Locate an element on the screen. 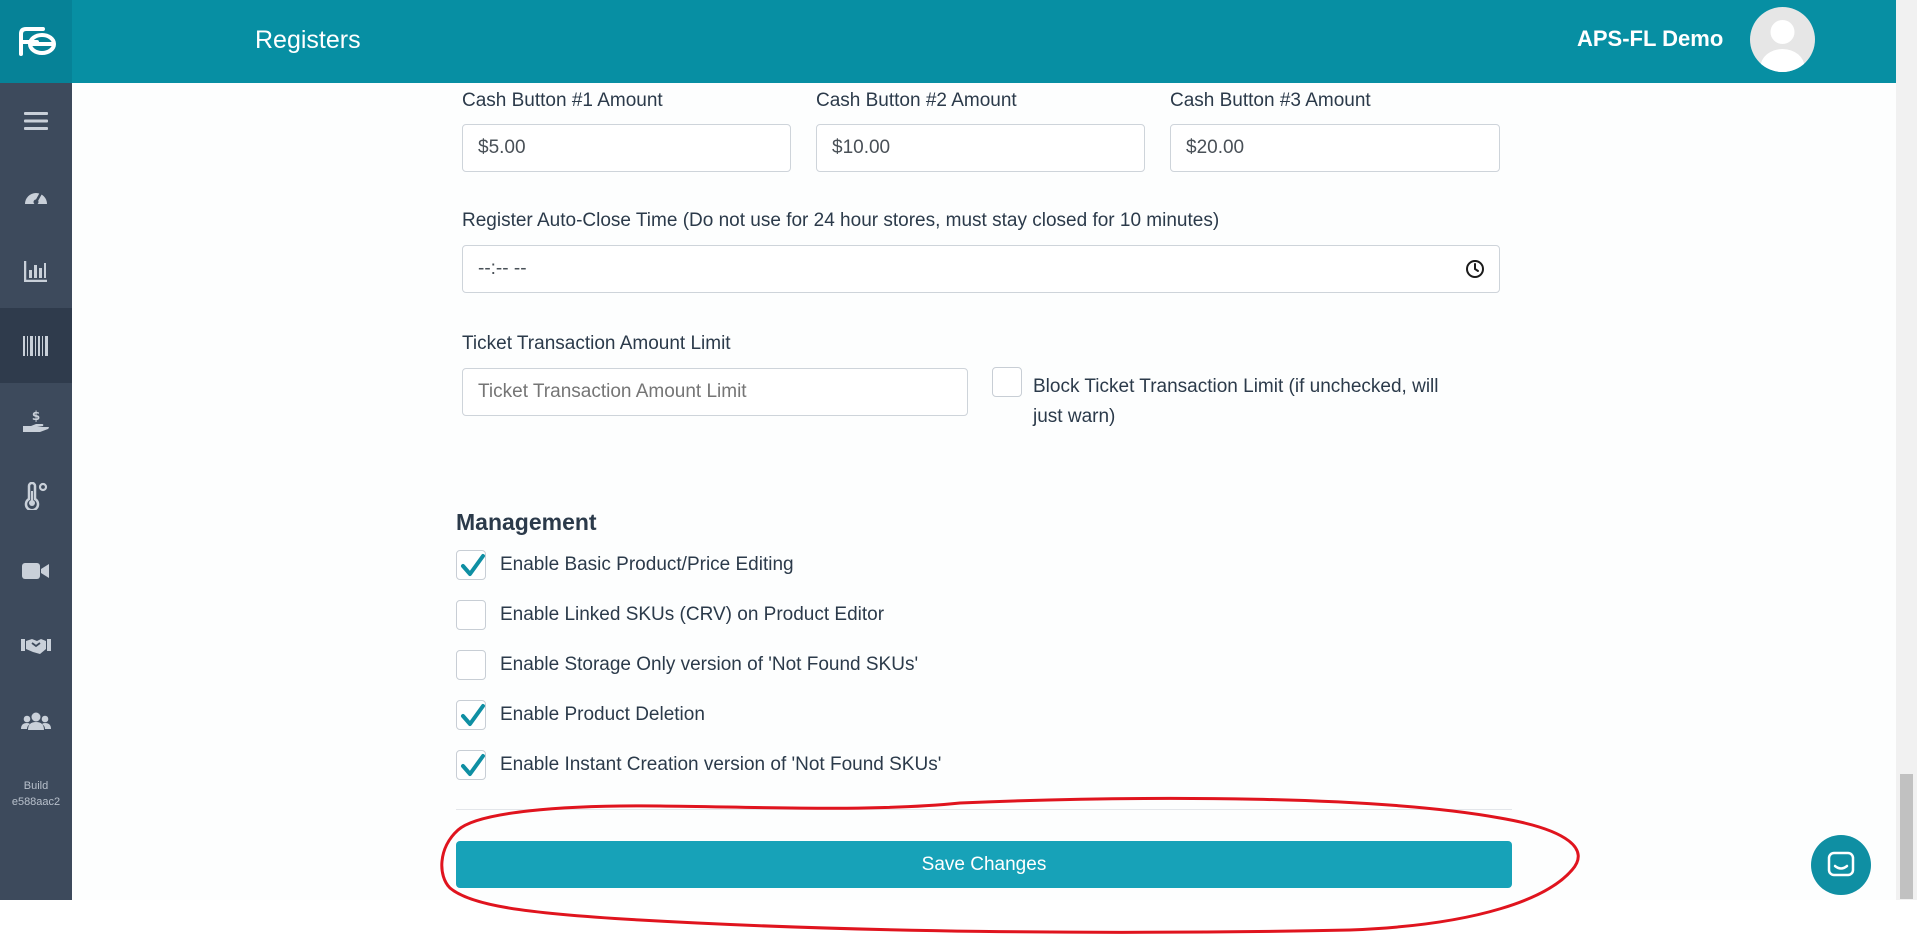 This screenshot has width=1917, height=936. video-camera-icon is located at coordinates (35, 570).